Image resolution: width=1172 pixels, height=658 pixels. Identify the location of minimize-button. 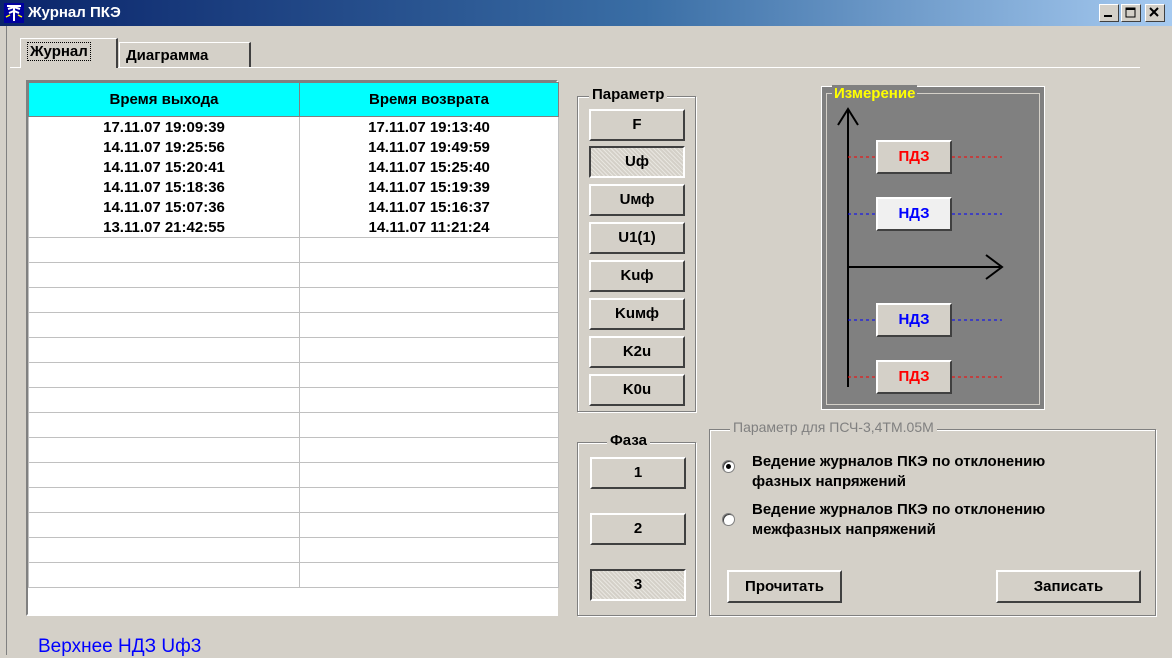
(1109, 13).